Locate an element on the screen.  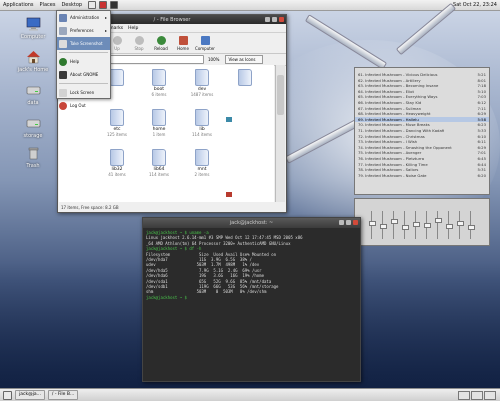
playlist-row: 79. Infected Mushroom - Noise Gate 6:20 is located at coordinates (422, 176).